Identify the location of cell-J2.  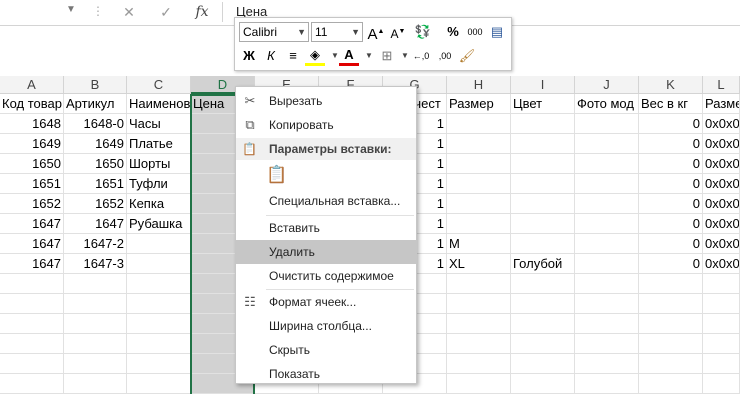
(607, 124).